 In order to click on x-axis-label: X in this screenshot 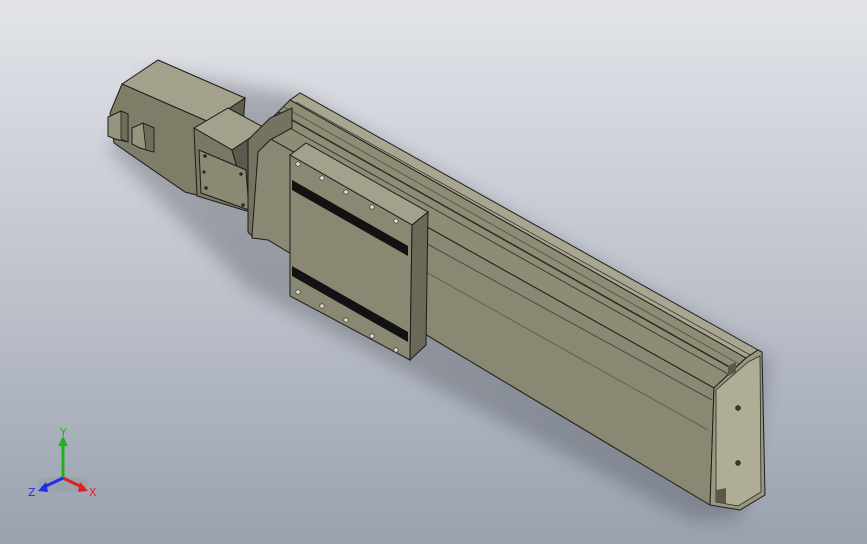, I will do `click(93, 492)`.